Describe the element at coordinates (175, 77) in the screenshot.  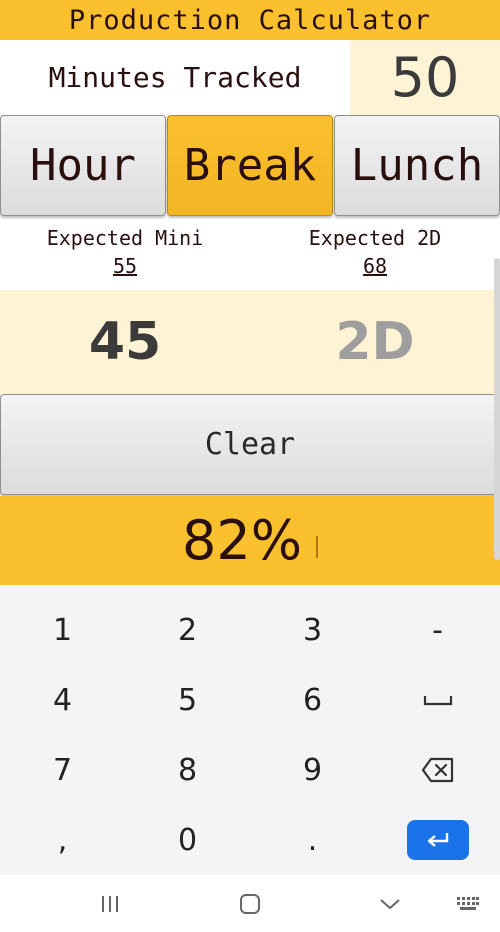
I see `minutes-tracked-label: Minutes Tracked` at that location.